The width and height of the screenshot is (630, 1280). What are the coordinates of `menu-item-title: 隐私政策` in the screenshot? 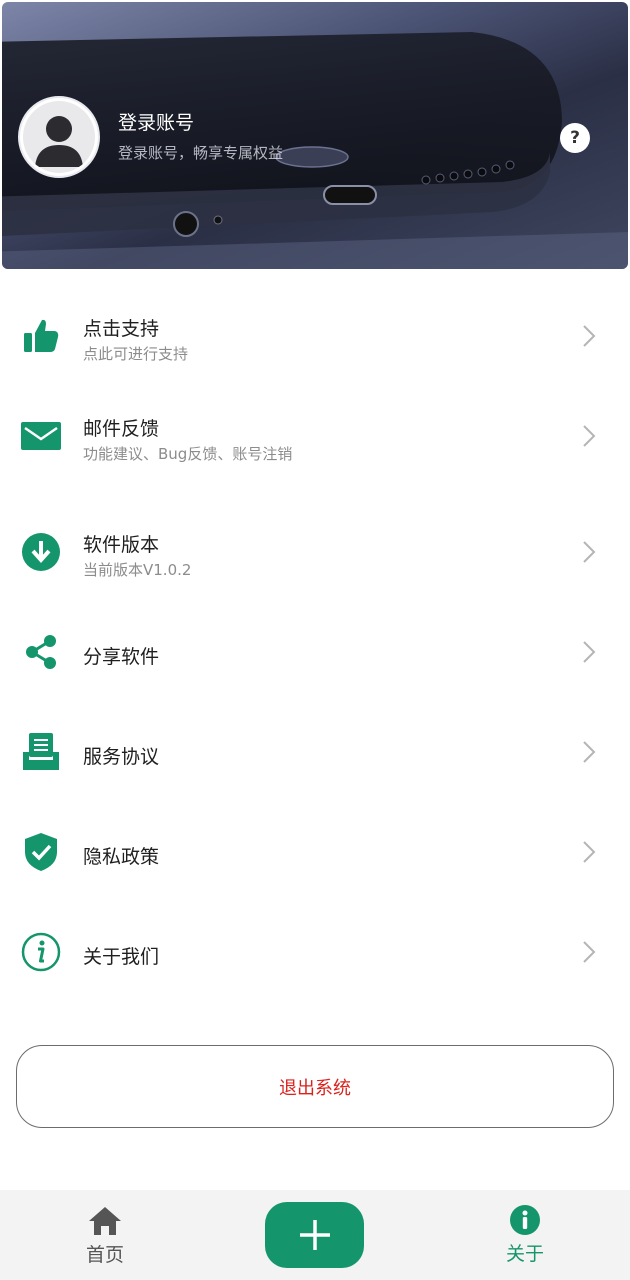 It's located at (121, 857).